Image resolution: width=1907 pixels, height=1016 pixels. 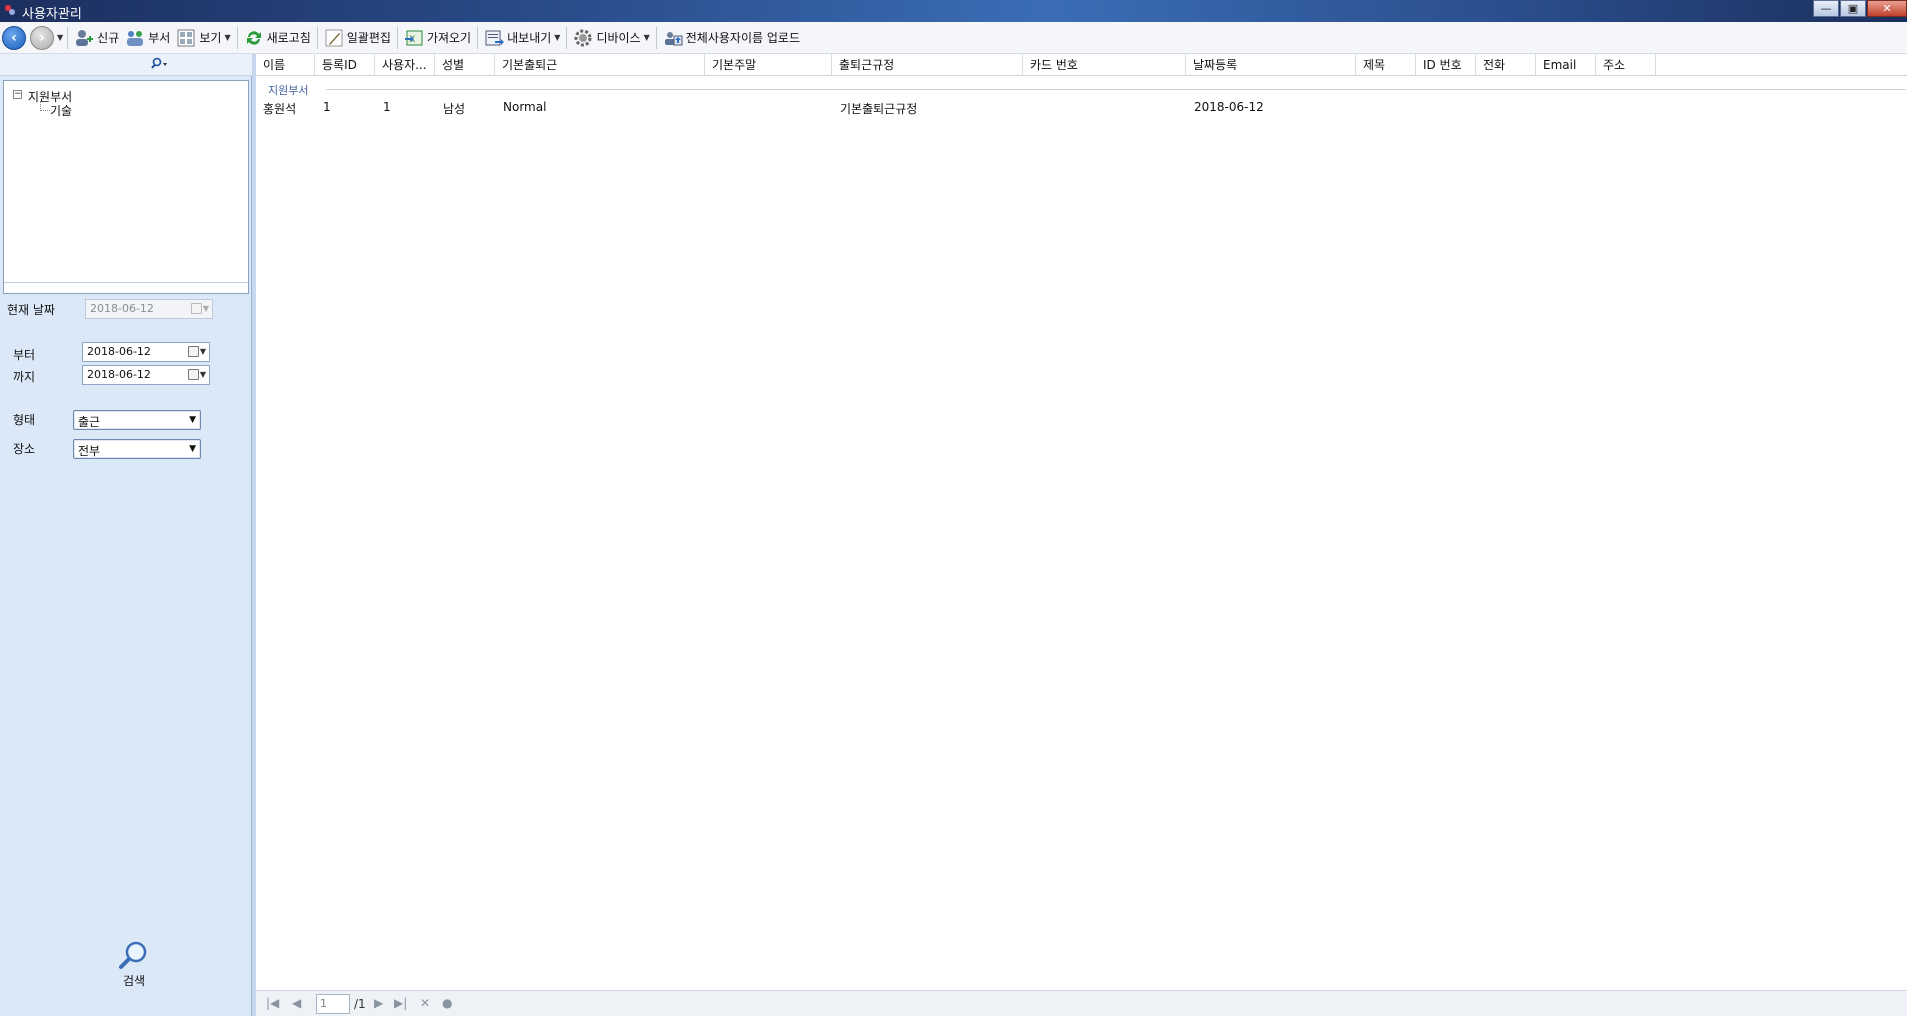 What do you see at coordinates (42, 37) in the screenshot?
I see `forward-arrow-icon: ›` at bounding box center [42, 37].